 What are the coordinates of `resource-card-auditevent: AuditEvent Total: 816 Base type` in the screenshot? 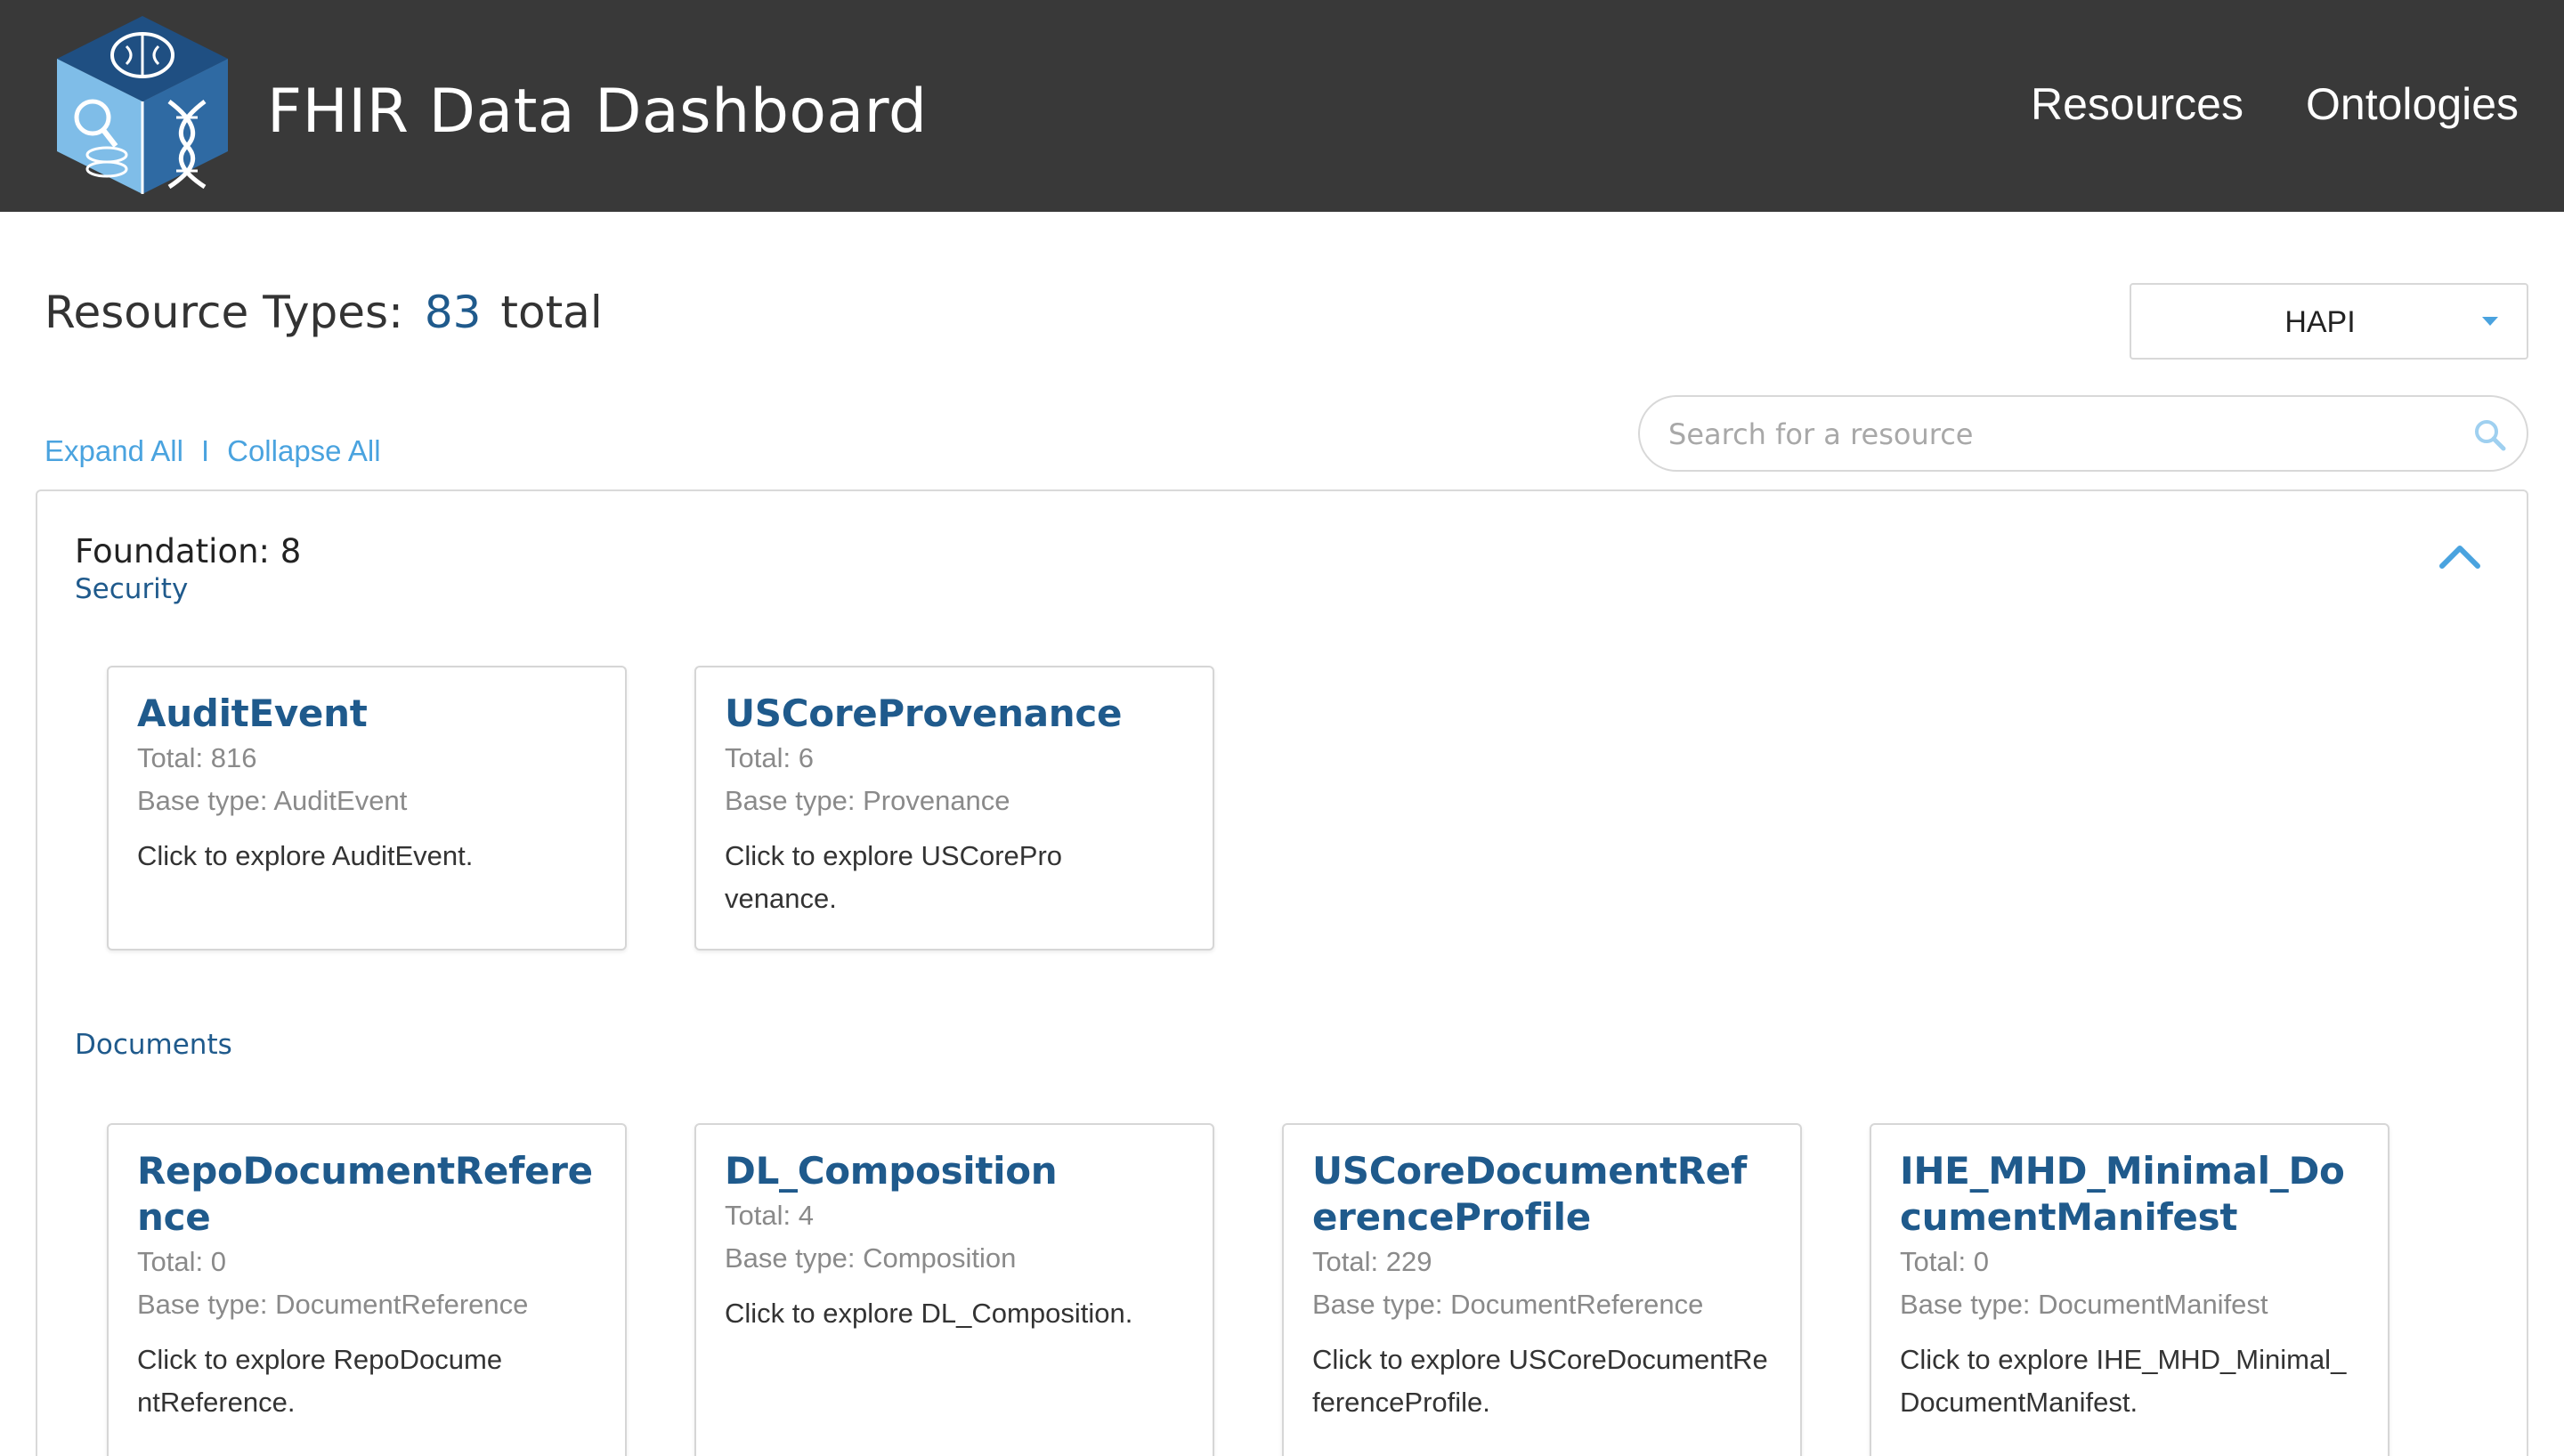 It's located at (367, 808).